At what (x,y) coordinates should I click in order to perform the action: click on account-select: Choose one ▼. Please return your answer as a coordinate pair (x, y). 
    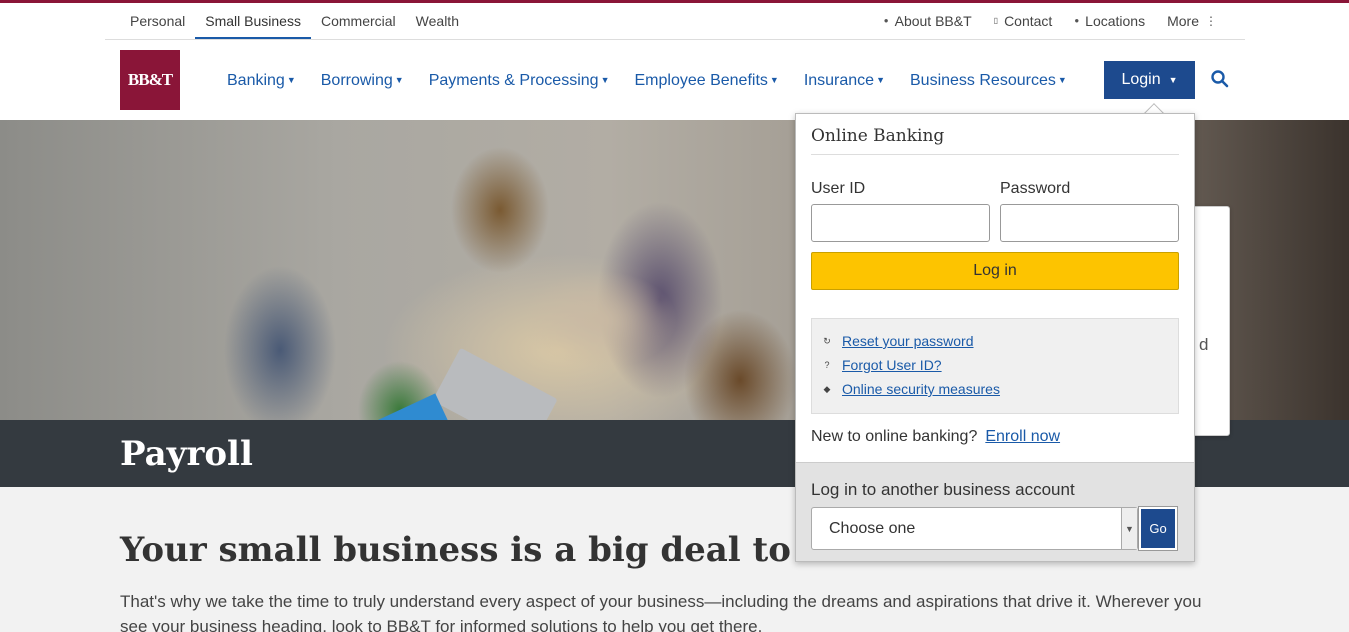
    Looking at the image, I should click on (974, 528).